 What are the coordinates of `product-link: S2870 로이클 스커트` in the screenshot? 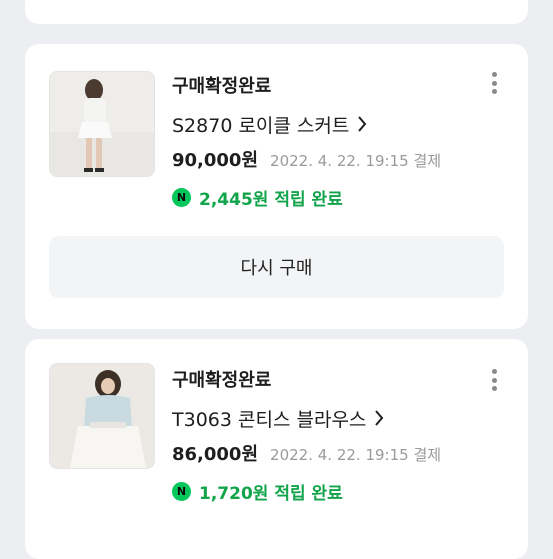 It's located at (330, 124).